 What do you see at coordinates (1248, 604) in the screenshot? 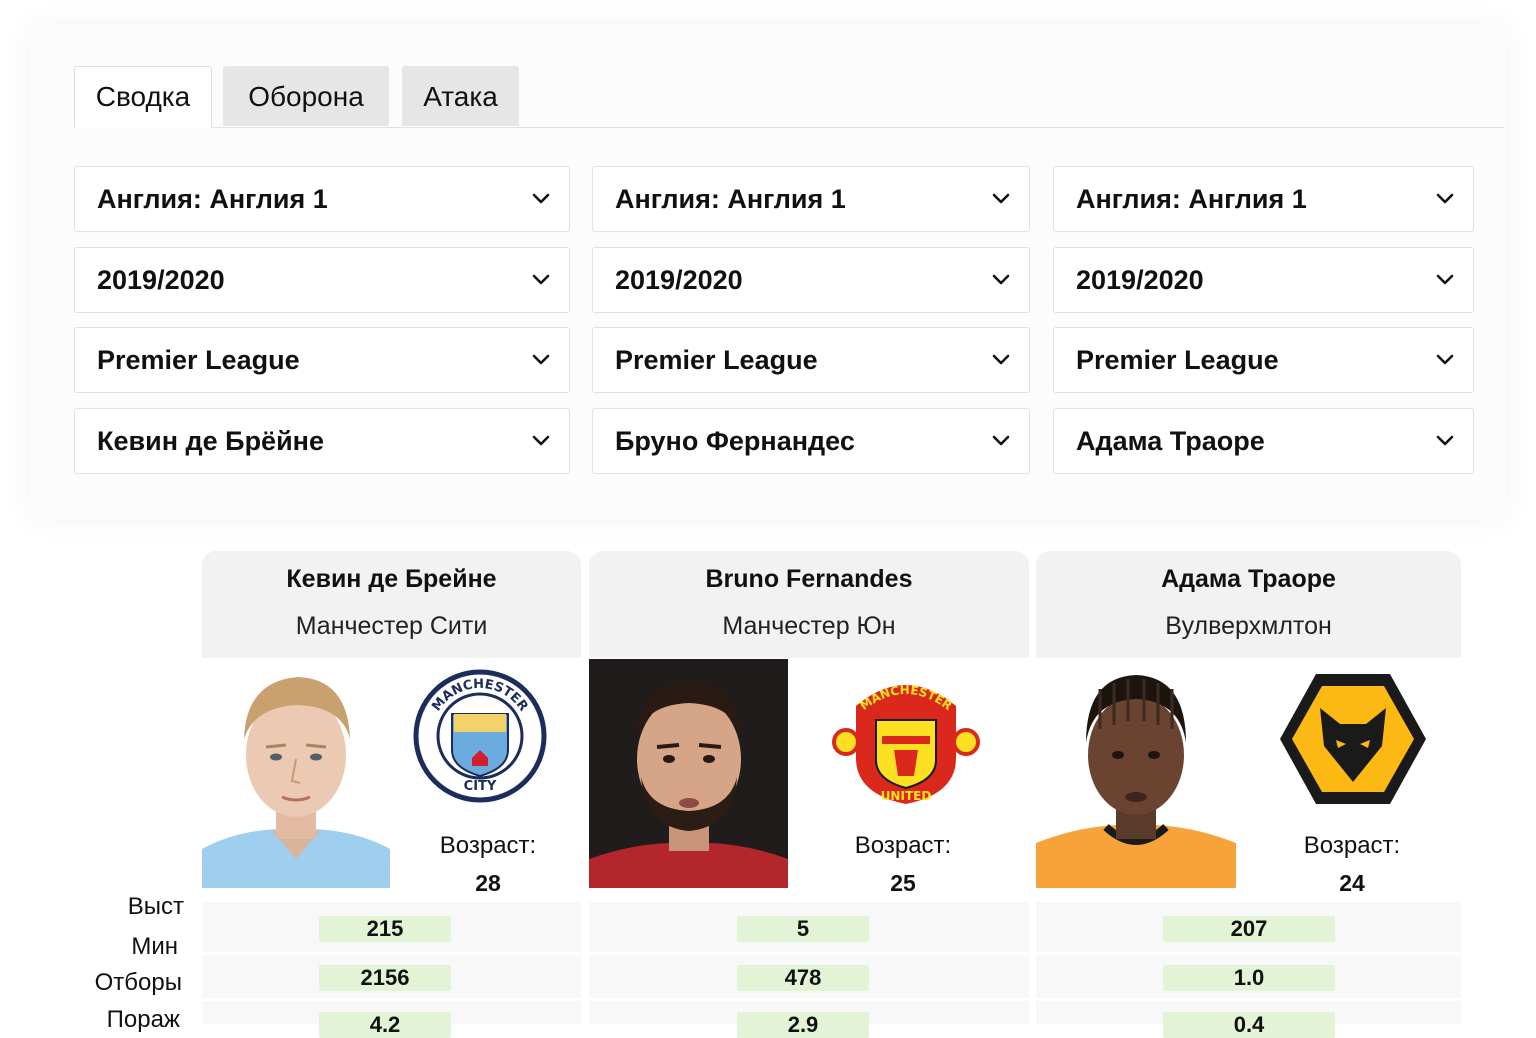
I see `player-card-header-3: Адама Траоре Вулверхмлтон` at bounding box center [1248, 604].